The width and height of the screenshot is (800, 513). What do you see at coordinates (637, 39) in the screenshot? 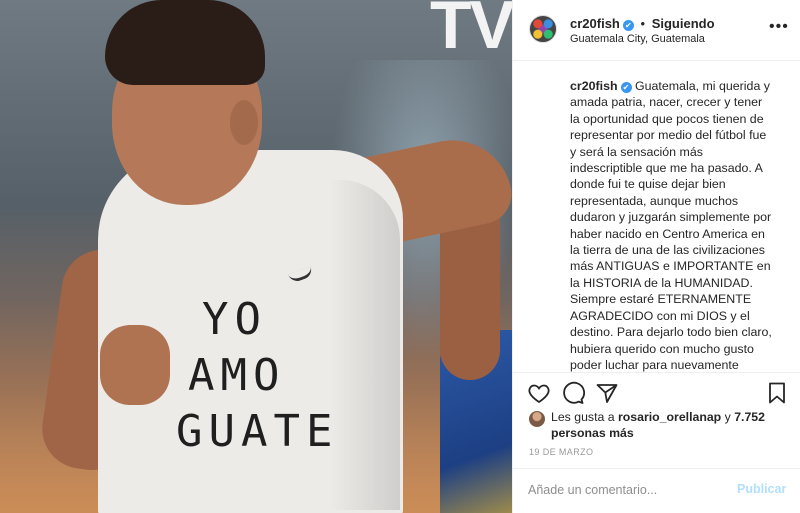
I see `location-link: Guatemala City, Guatemala` at bounding box center [637, 39].